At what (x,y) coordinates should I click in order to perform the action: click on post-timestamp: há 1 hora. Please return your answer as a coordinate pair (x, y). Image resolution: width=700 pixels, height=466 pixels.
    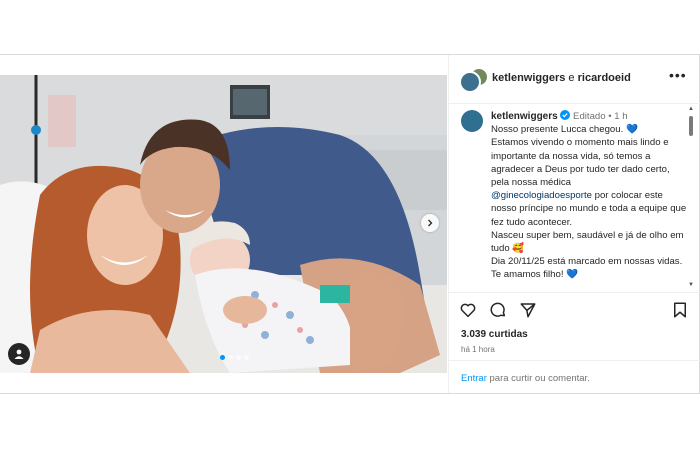
    Looking at the image, I should click on (478, 349).